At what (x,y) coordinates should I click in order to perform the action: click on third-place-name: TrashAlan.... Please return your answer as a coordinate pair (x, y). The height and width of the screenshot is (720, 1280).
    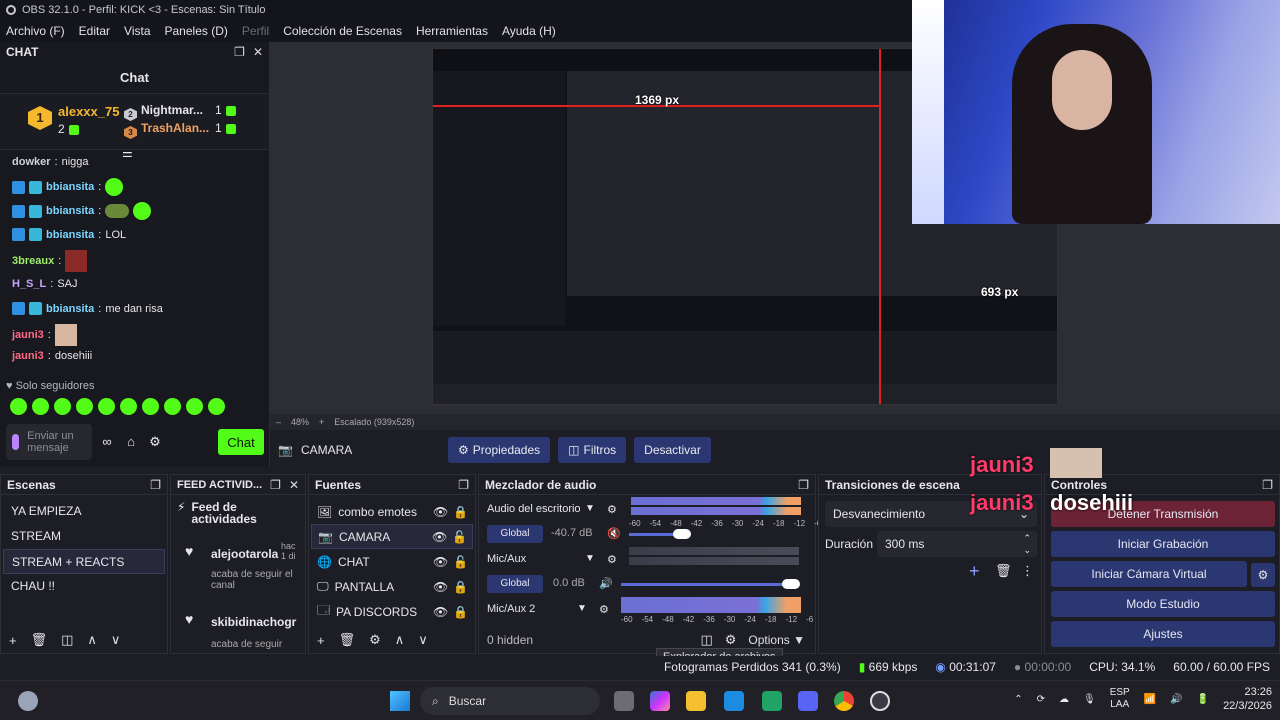
    Looking at the image, I should click on (175, 128).